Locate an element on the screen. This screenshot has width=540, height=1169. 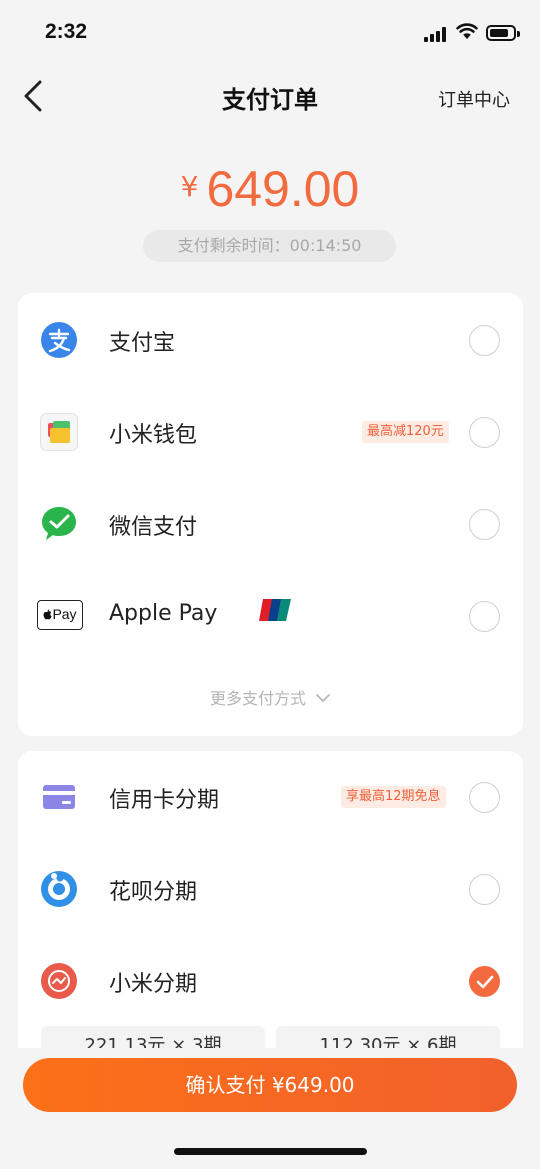
payment-option-label: 微信支付 is located at coordinates (153, 527).